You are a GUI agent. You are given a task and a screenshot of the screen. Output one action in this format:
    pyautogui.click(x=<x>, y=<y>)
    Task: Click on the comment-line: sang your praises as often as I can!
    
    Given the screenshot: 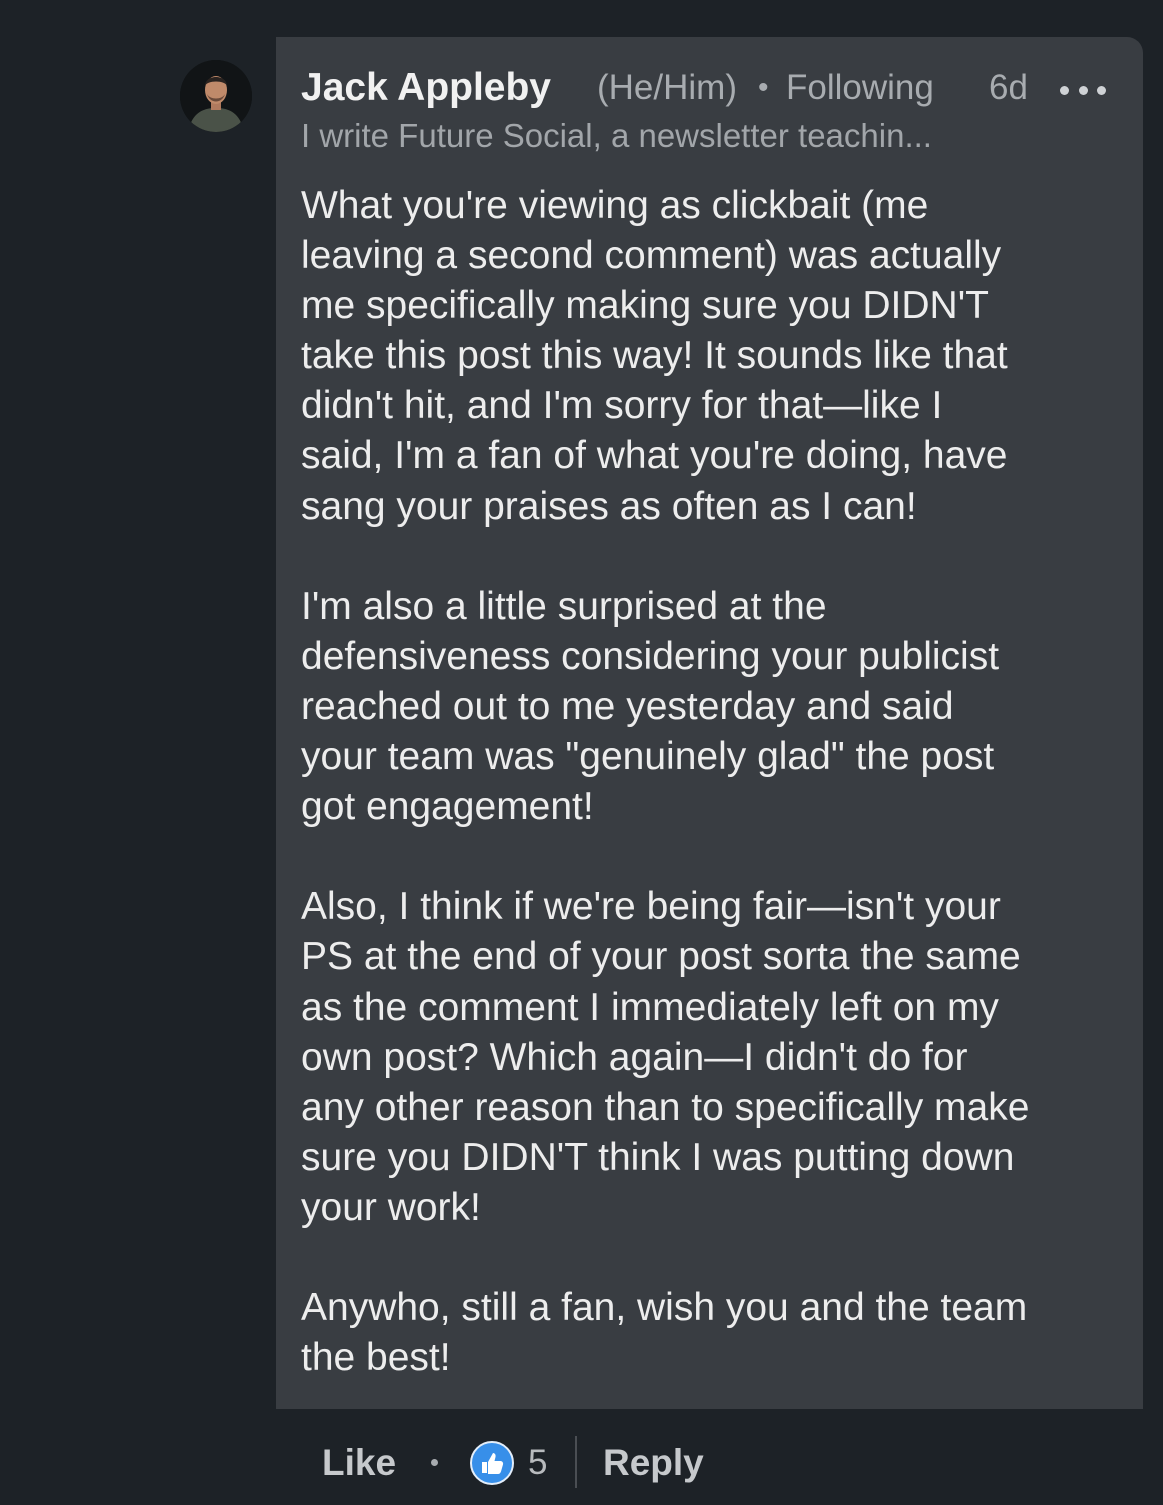 What is the action you would take?
    pyautogui.click(x=609, y=506)
    